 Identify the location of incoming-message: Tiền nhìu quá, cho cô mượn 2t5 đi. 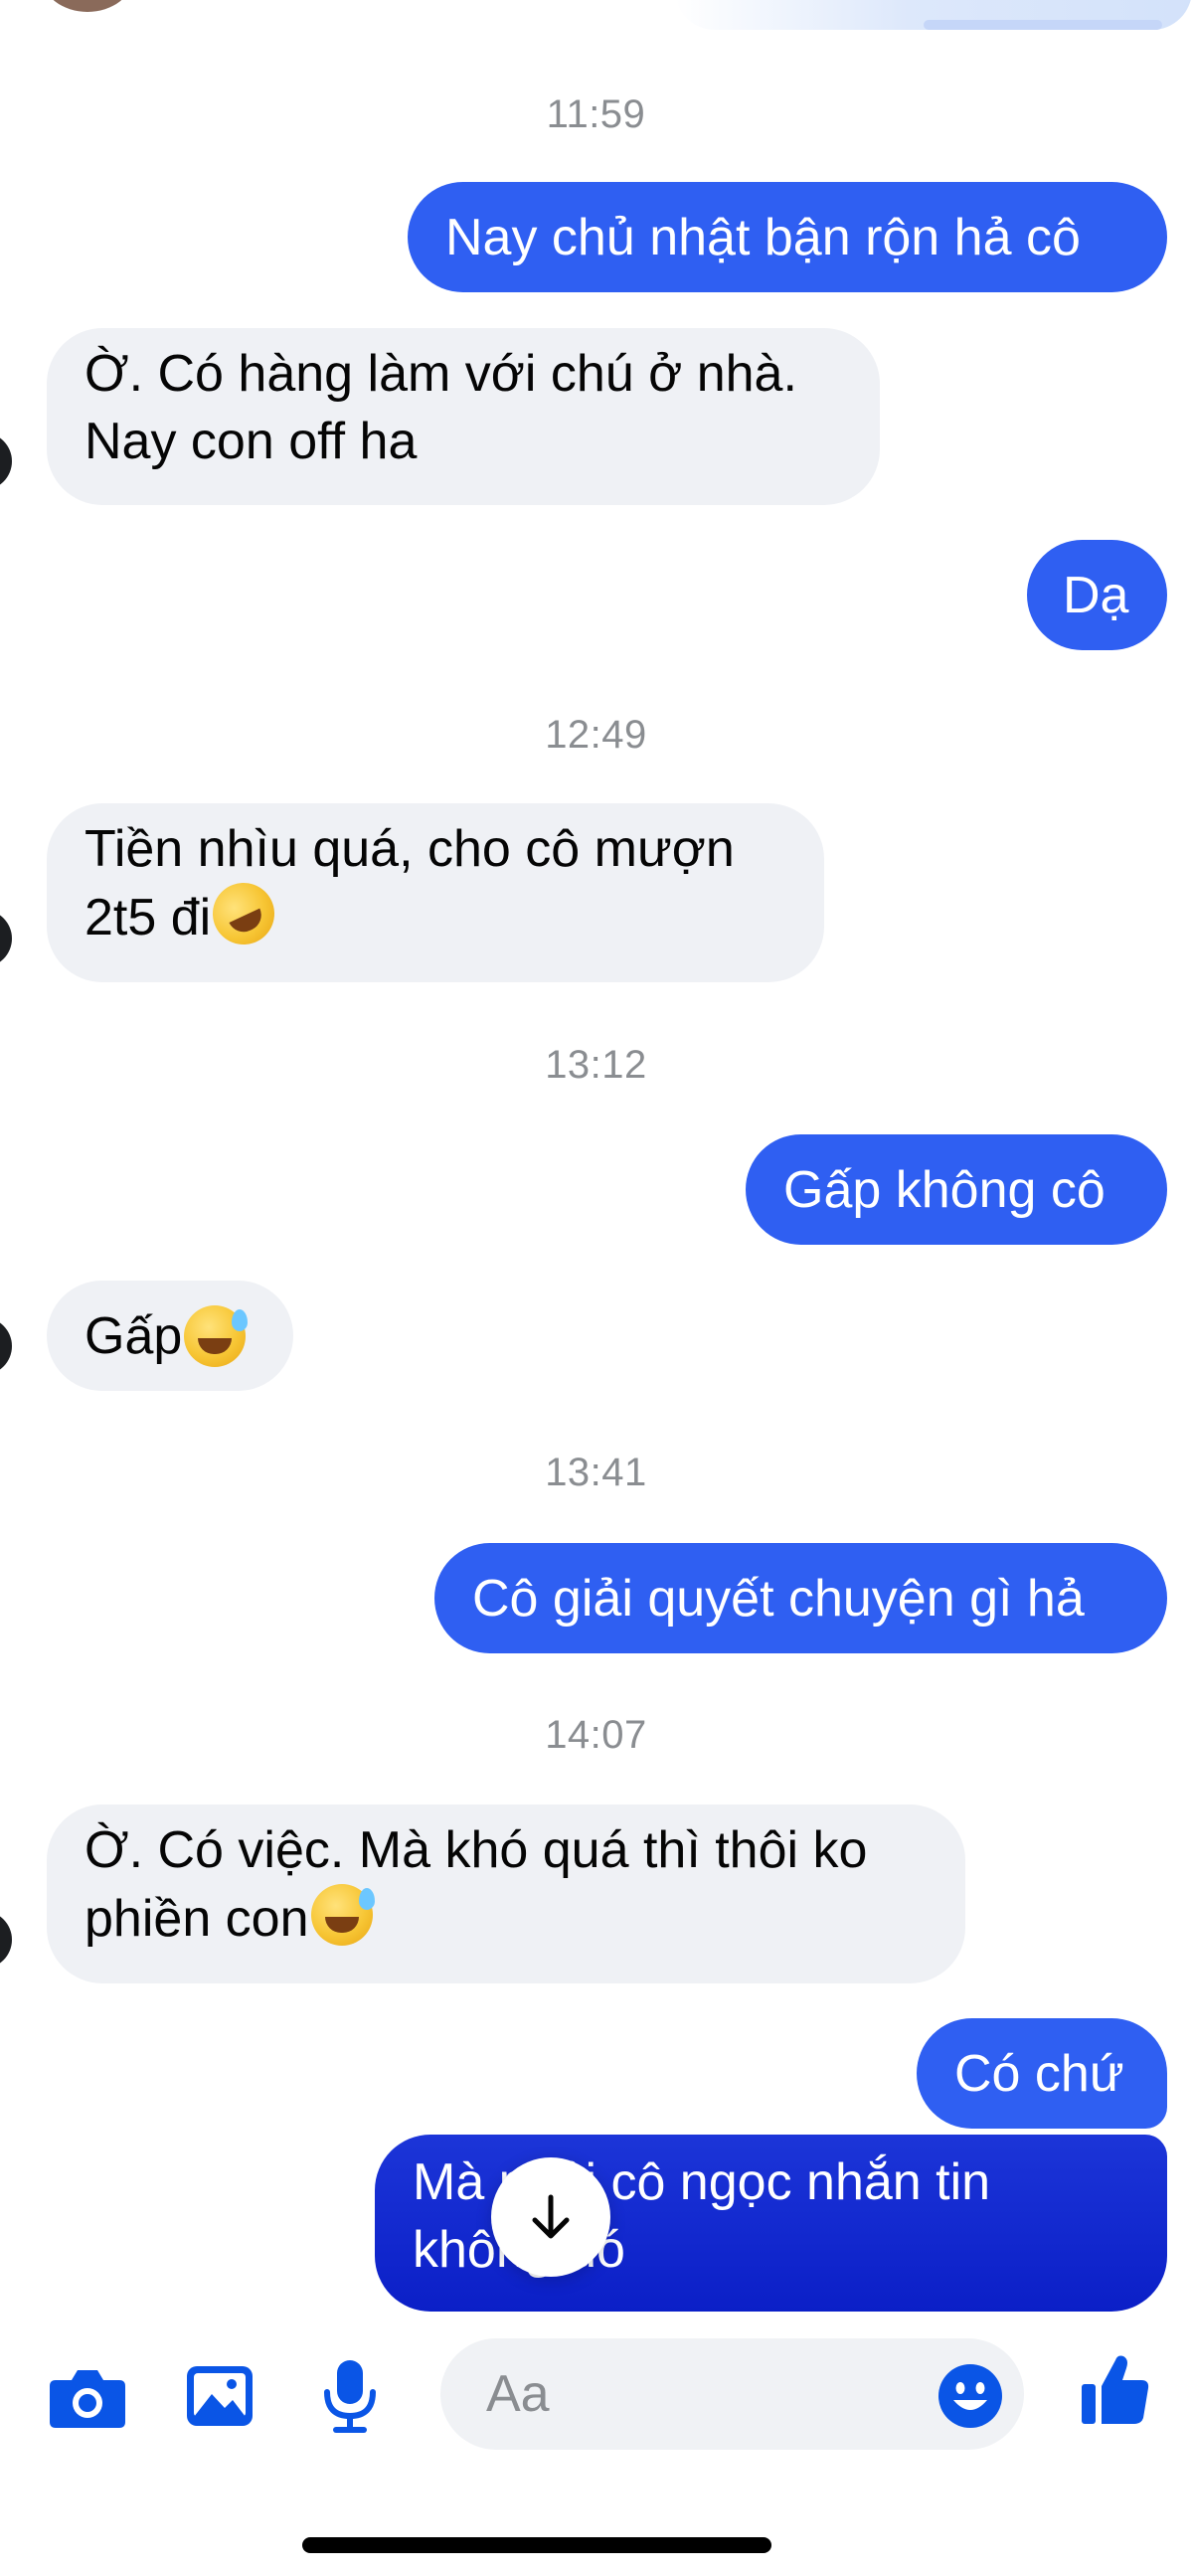
(435, 892).